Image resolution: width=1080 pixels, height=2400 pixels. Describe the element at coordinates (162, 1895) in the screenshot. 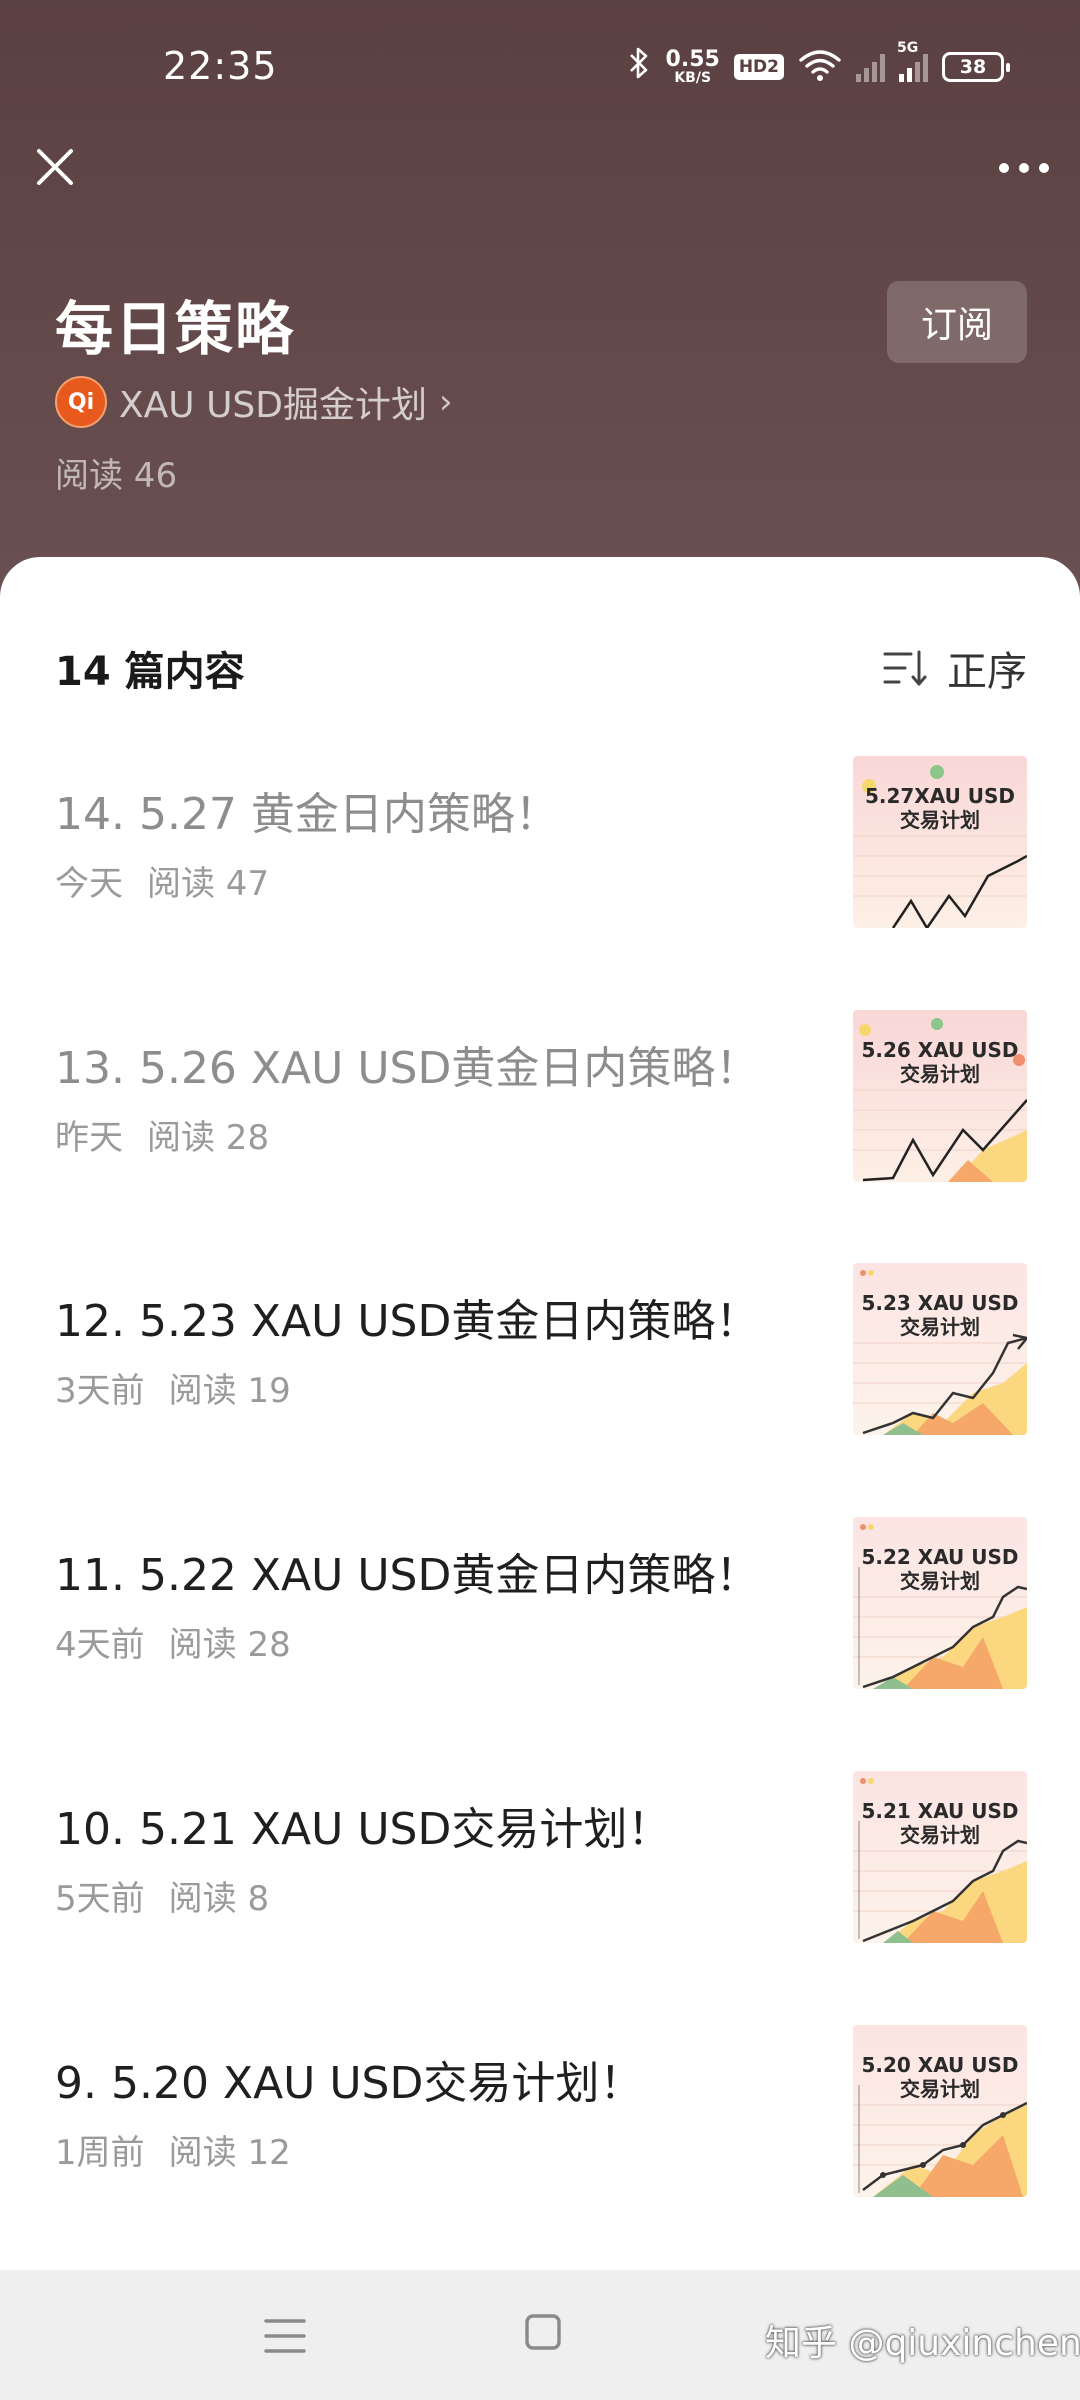

I see `article-meta: 5天前 阅读 8` at that location.